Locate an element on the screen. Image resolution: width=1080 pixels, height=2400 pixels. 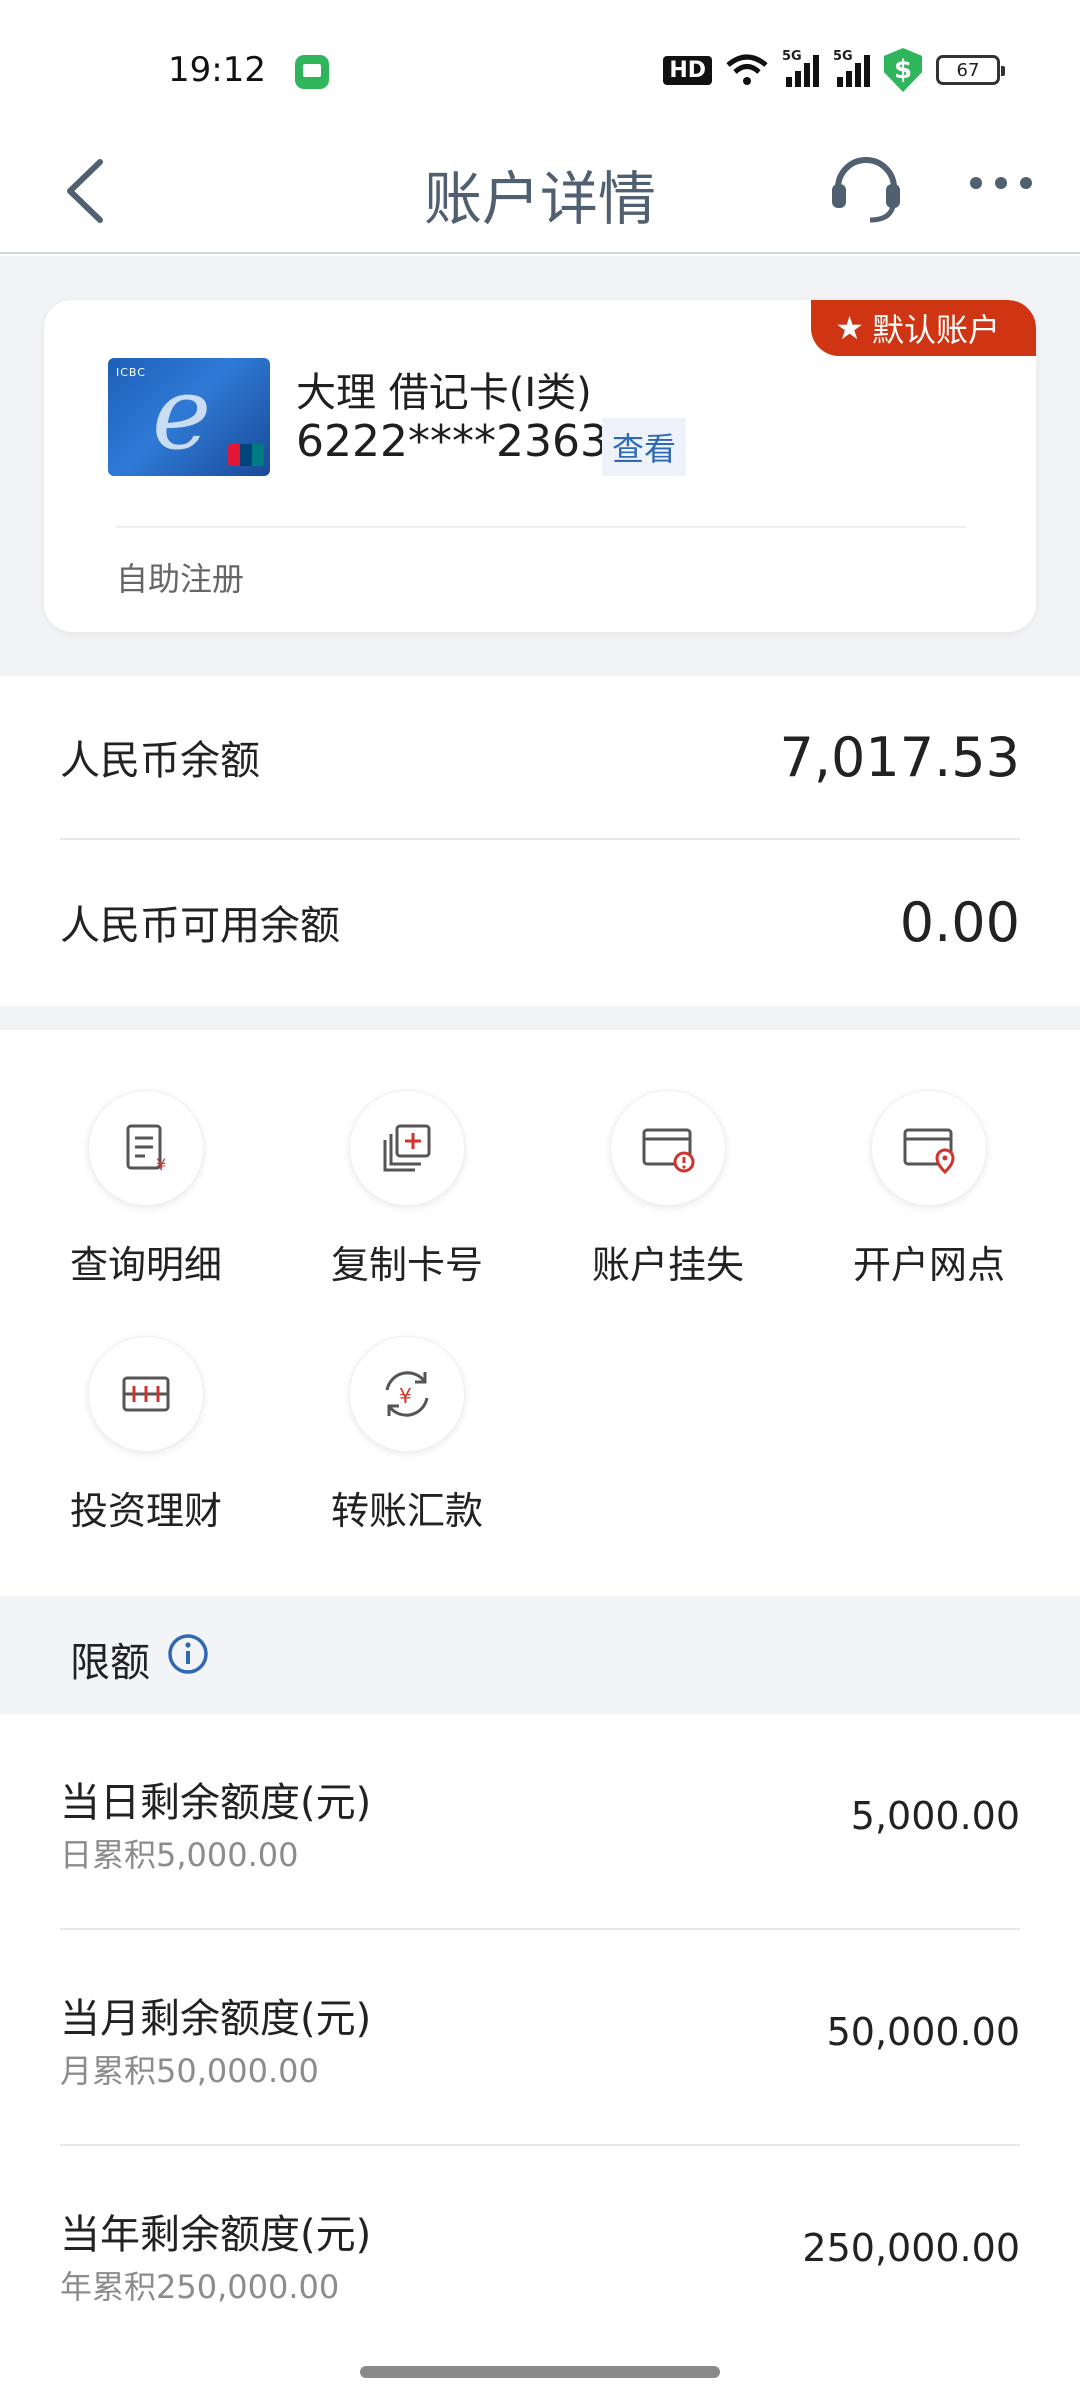
card-number: 6222****2363 is located at coordinates (452, 441).